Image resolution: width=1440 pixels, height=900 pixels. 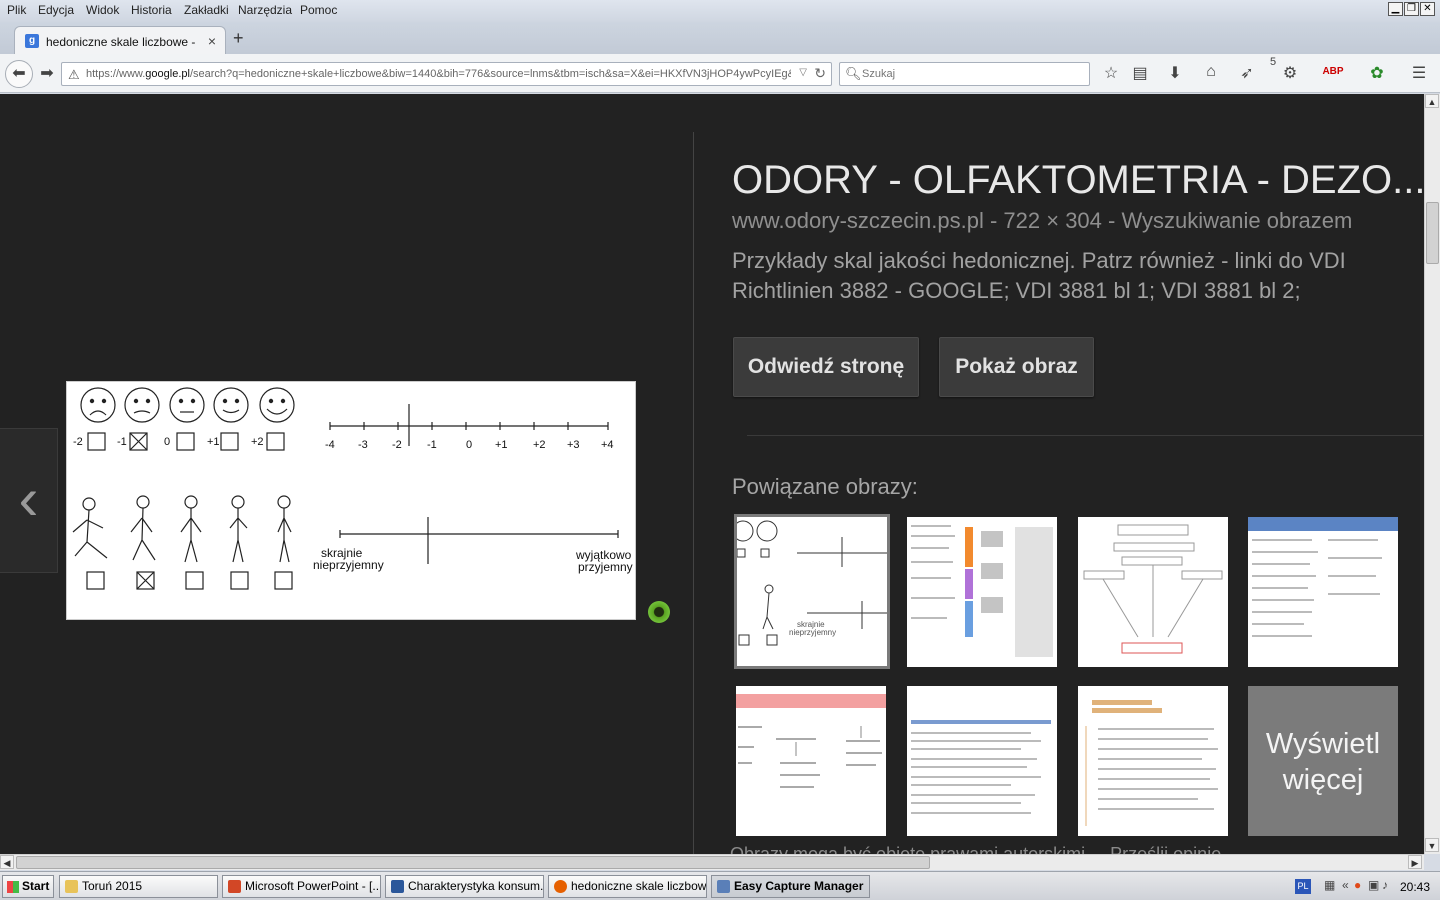 I want to click on system-tray: PL ▦ « ● ▣ ♪ 20:43, so click(x=1365, y=886).